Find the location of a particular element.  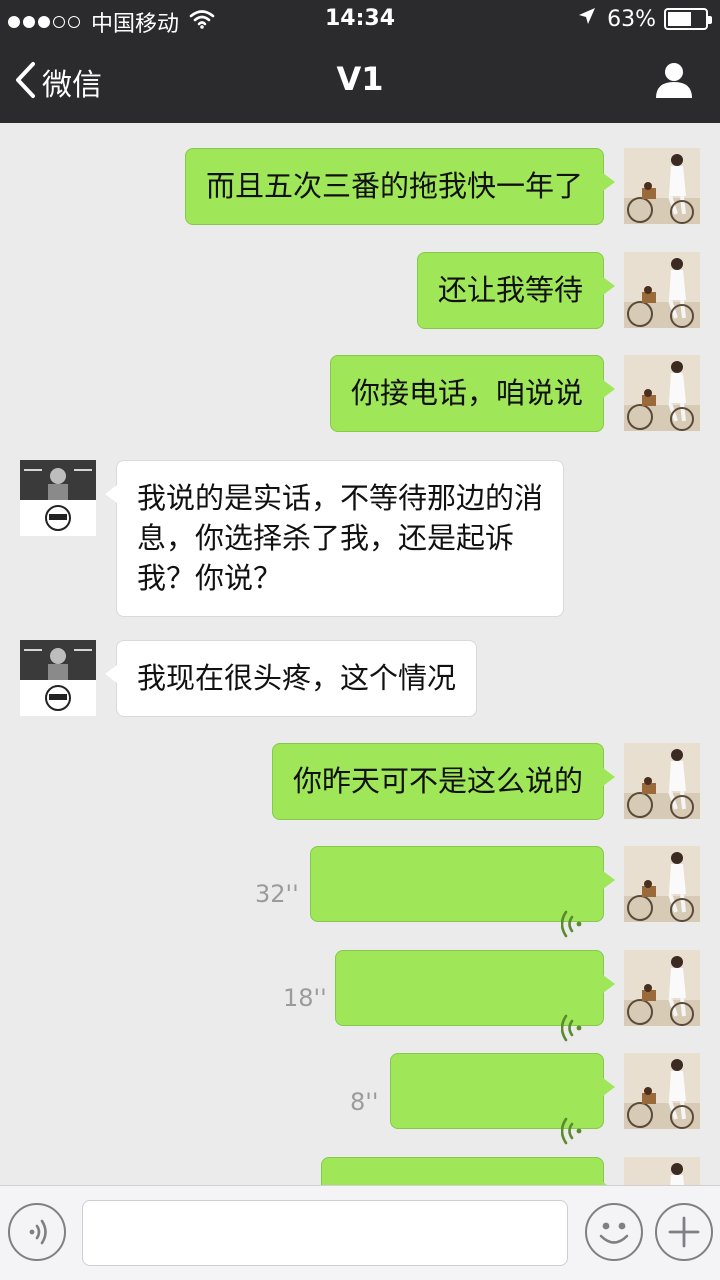

top-bar: 中国移动 14:34 63% 微信 V1 is located at coordinates (360, 61).